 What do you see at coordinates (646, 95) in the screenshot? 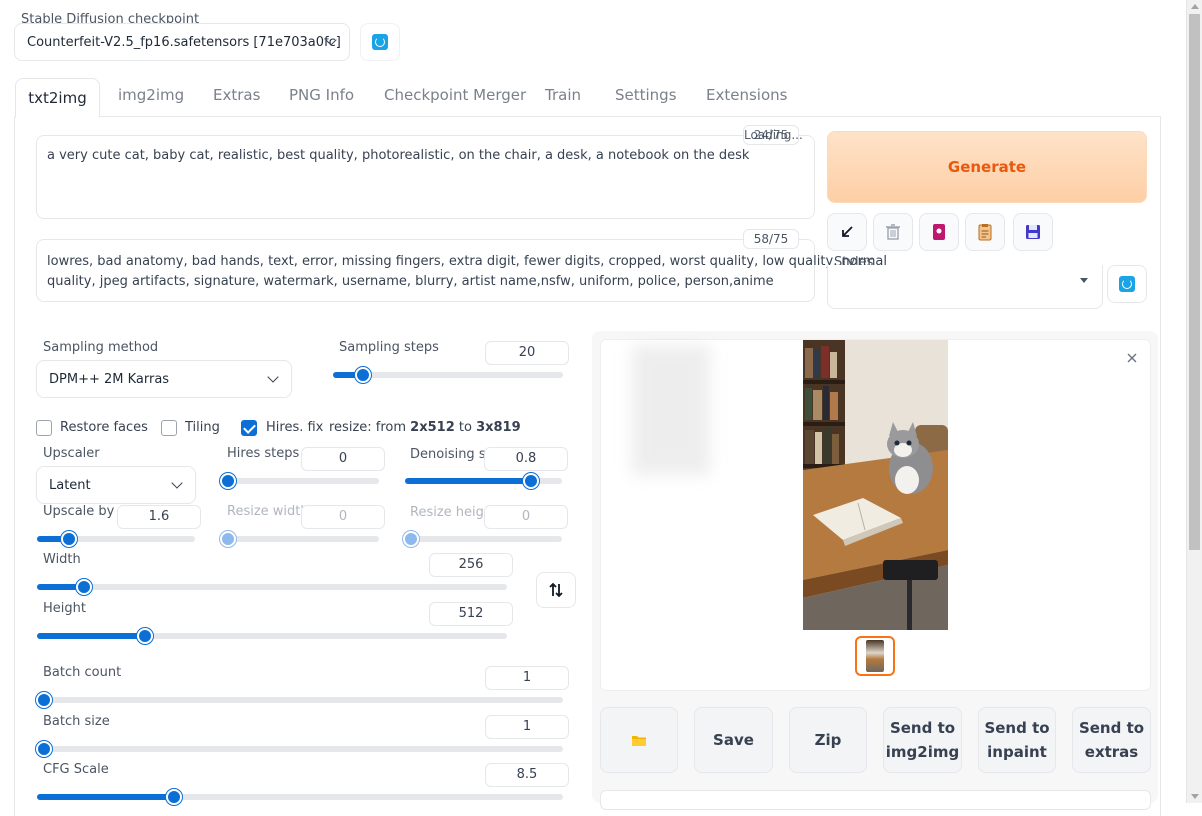
I see `tab-settings: Settings` at bounding box center [646, 95].